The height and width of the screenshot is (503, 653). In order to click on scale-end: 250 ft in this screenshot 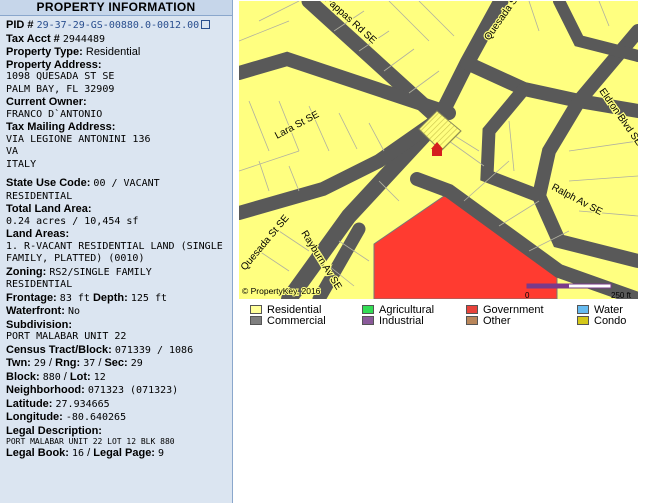, I will do `click(621, 295)`.